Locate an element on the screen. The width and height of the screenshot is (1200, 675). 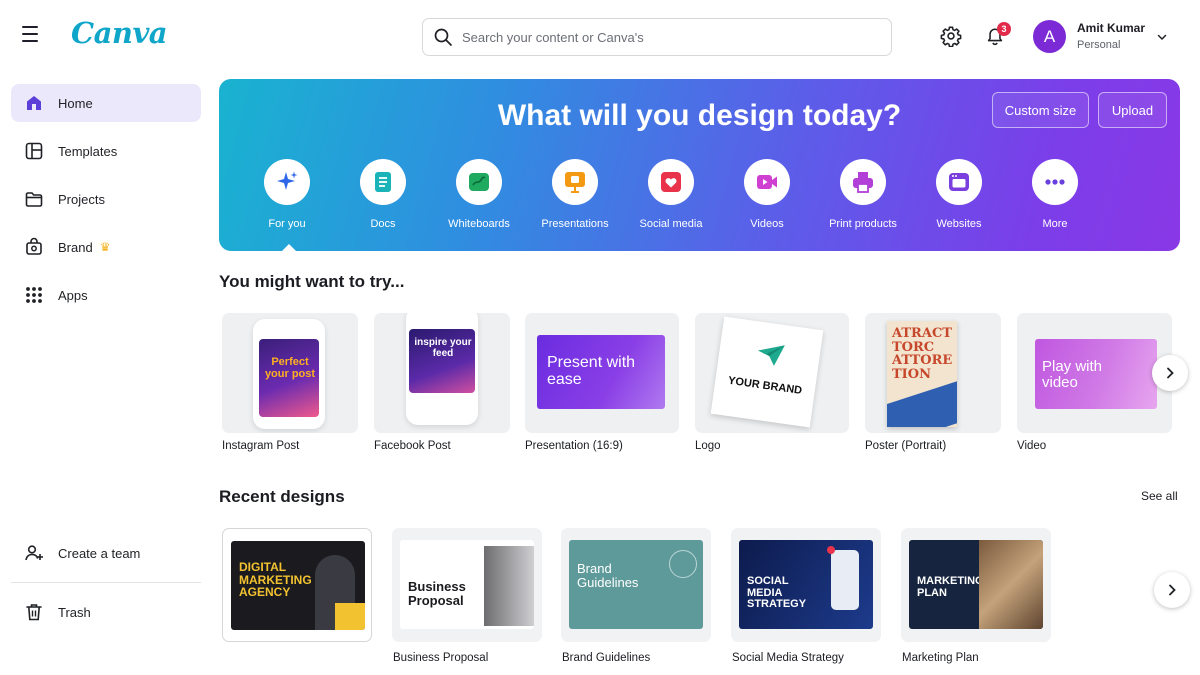
thumbnail-text: Play with video is located at coordinates (1072, 374).